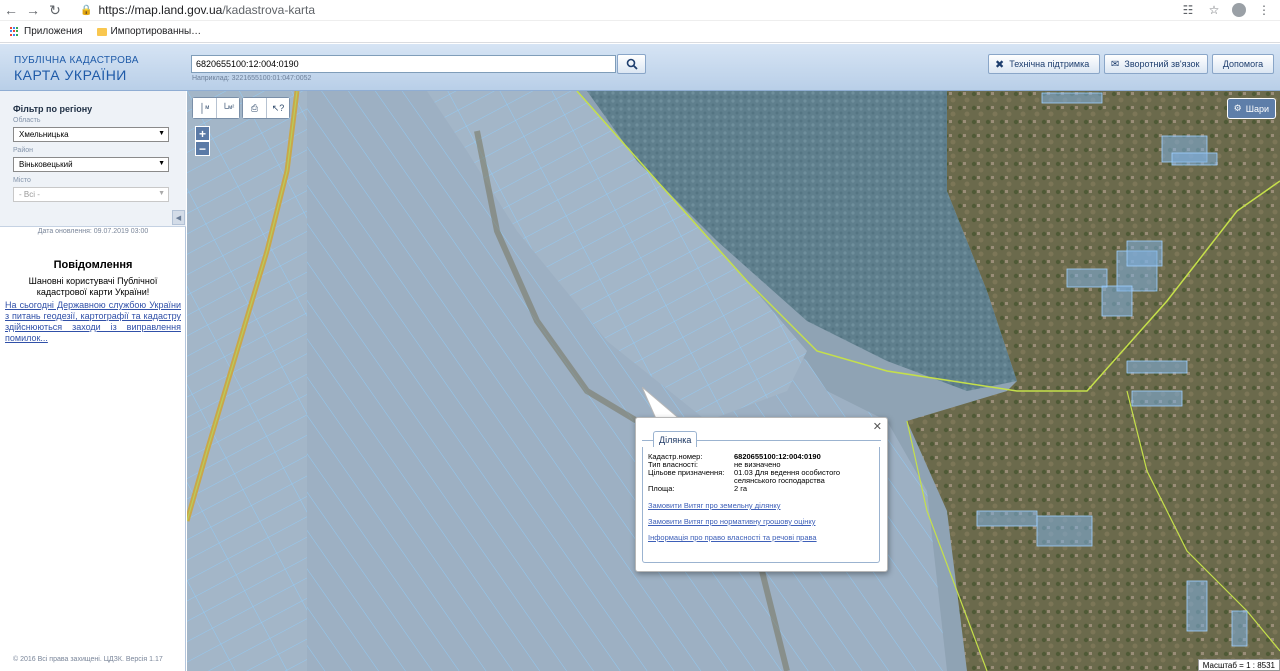  I want to click on bookmark-apps-label: Приложения, so click(53, 31).